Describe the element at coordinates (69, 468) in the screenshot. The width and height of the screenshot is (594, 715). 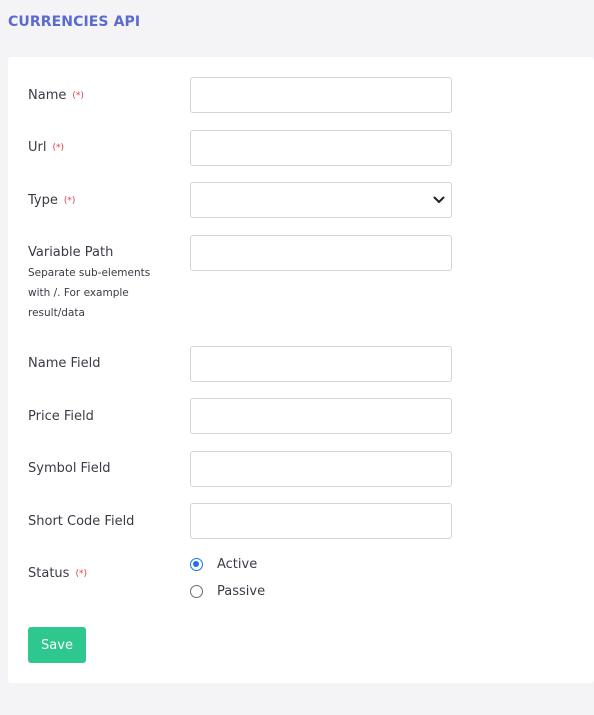
I see `symbol-field-label: Symbol Field` at that location.